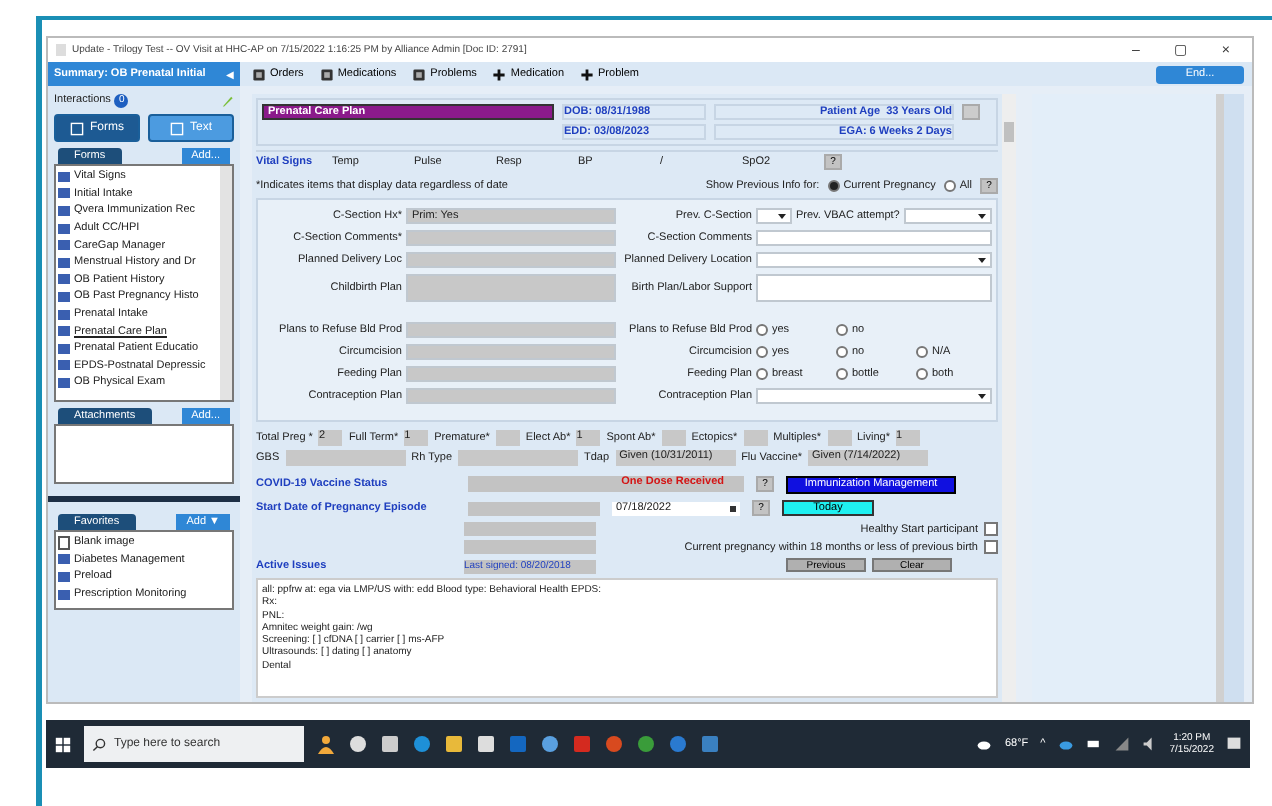 The image size is (1272, 806). I want to click on windows-logo-icon, so click(63, 744).